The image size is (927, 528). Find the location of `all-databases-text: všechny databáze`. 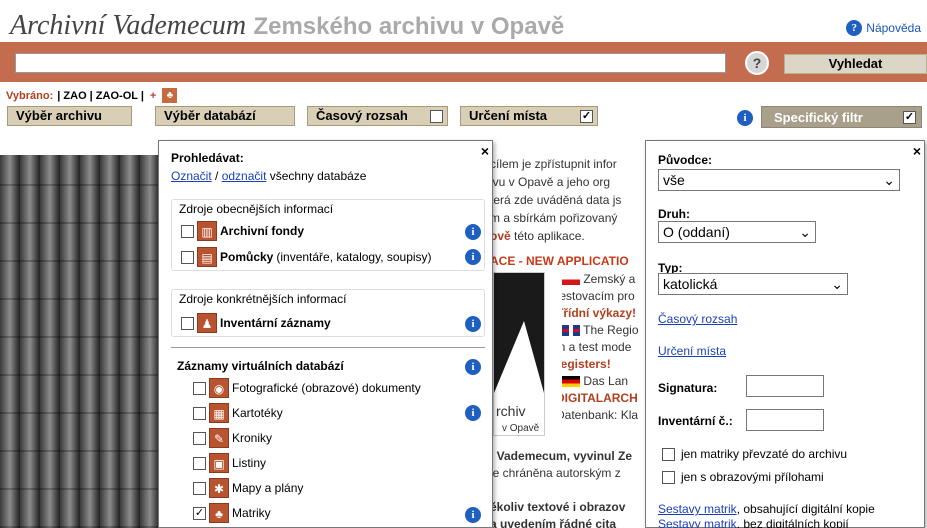

all-databases-text: všechny databáze is located at coordinates (316, 176).